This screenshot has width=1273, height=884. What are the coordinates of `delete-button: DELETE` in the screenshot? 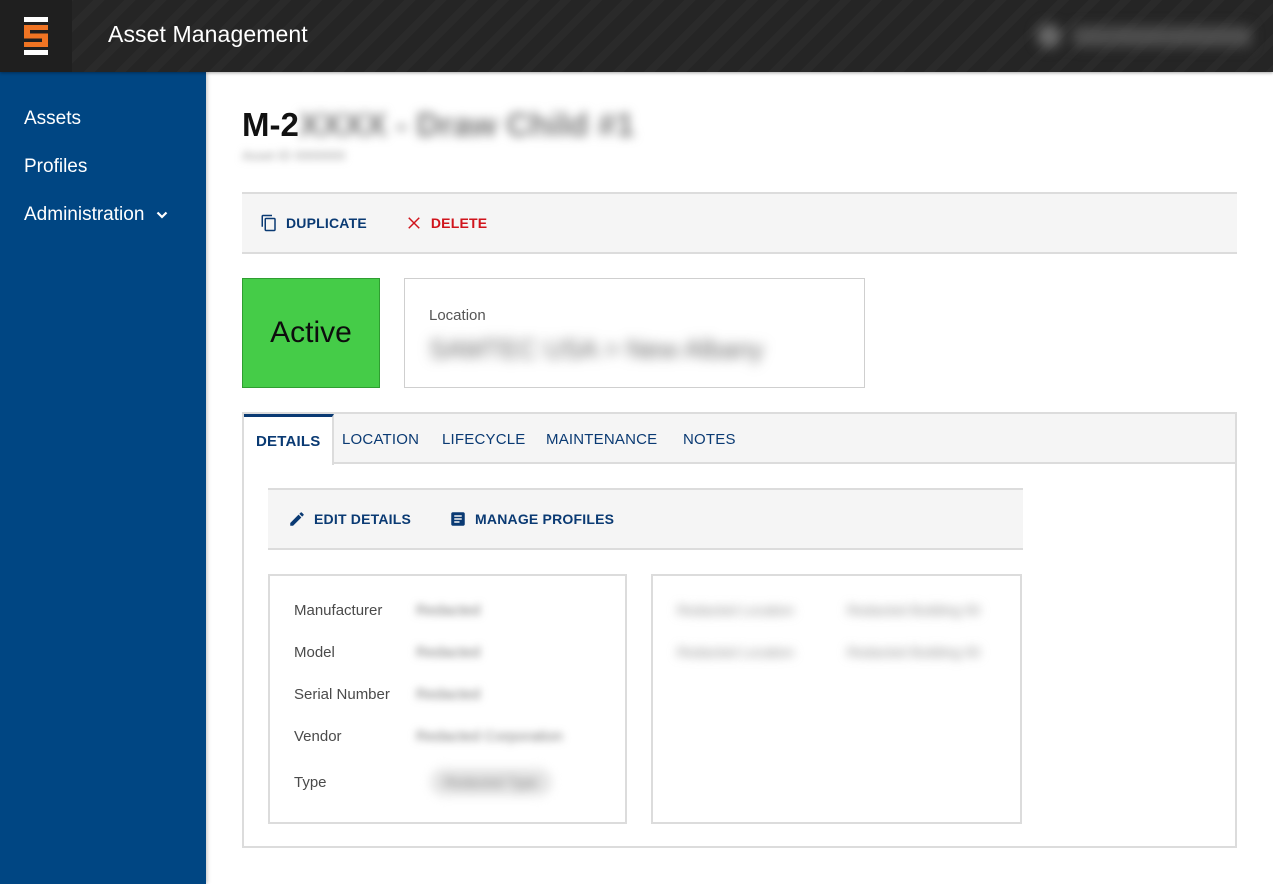 It's located at (446, 223).